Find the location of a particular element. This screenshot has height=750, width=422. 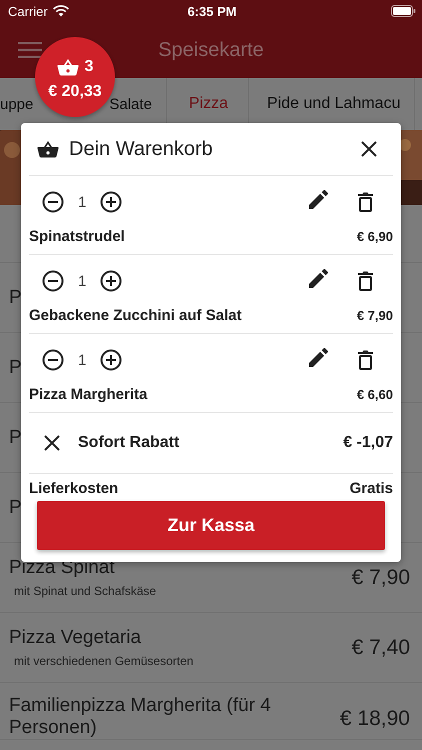

battery-icon is located at coordinates (403, 11).